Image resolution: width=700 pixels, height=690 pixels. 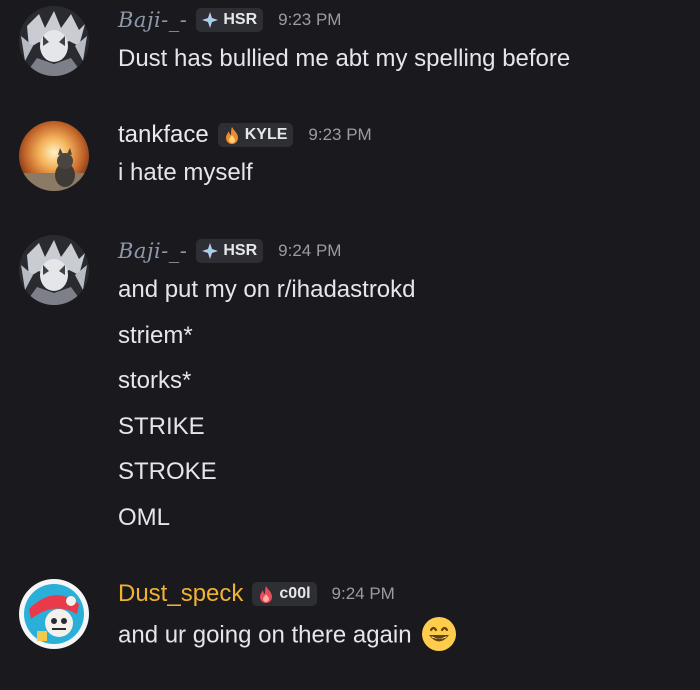 I want to click on message-header: Baji-_- HSR 9:24 PM, so click(x=229, y=251).